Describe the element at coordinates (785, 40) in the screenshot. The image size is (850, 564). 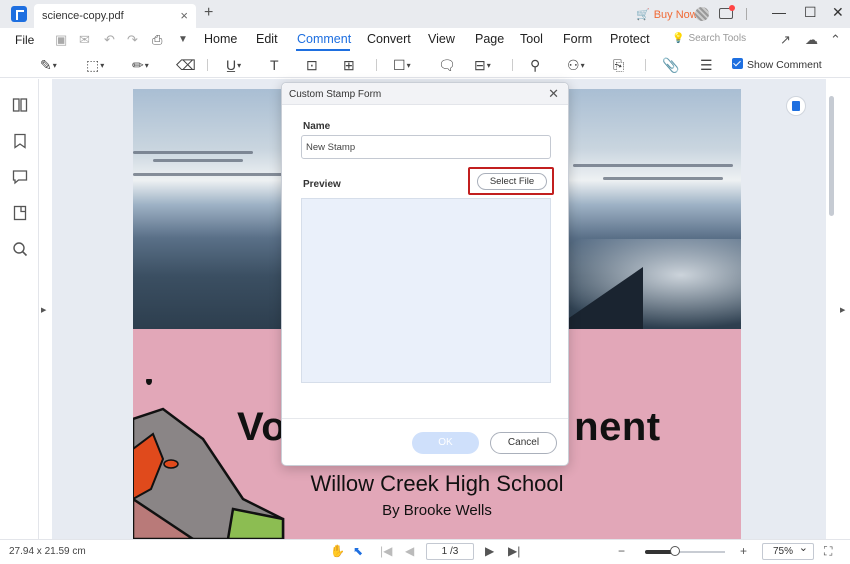
I see `share-icon: ↗` at that location.